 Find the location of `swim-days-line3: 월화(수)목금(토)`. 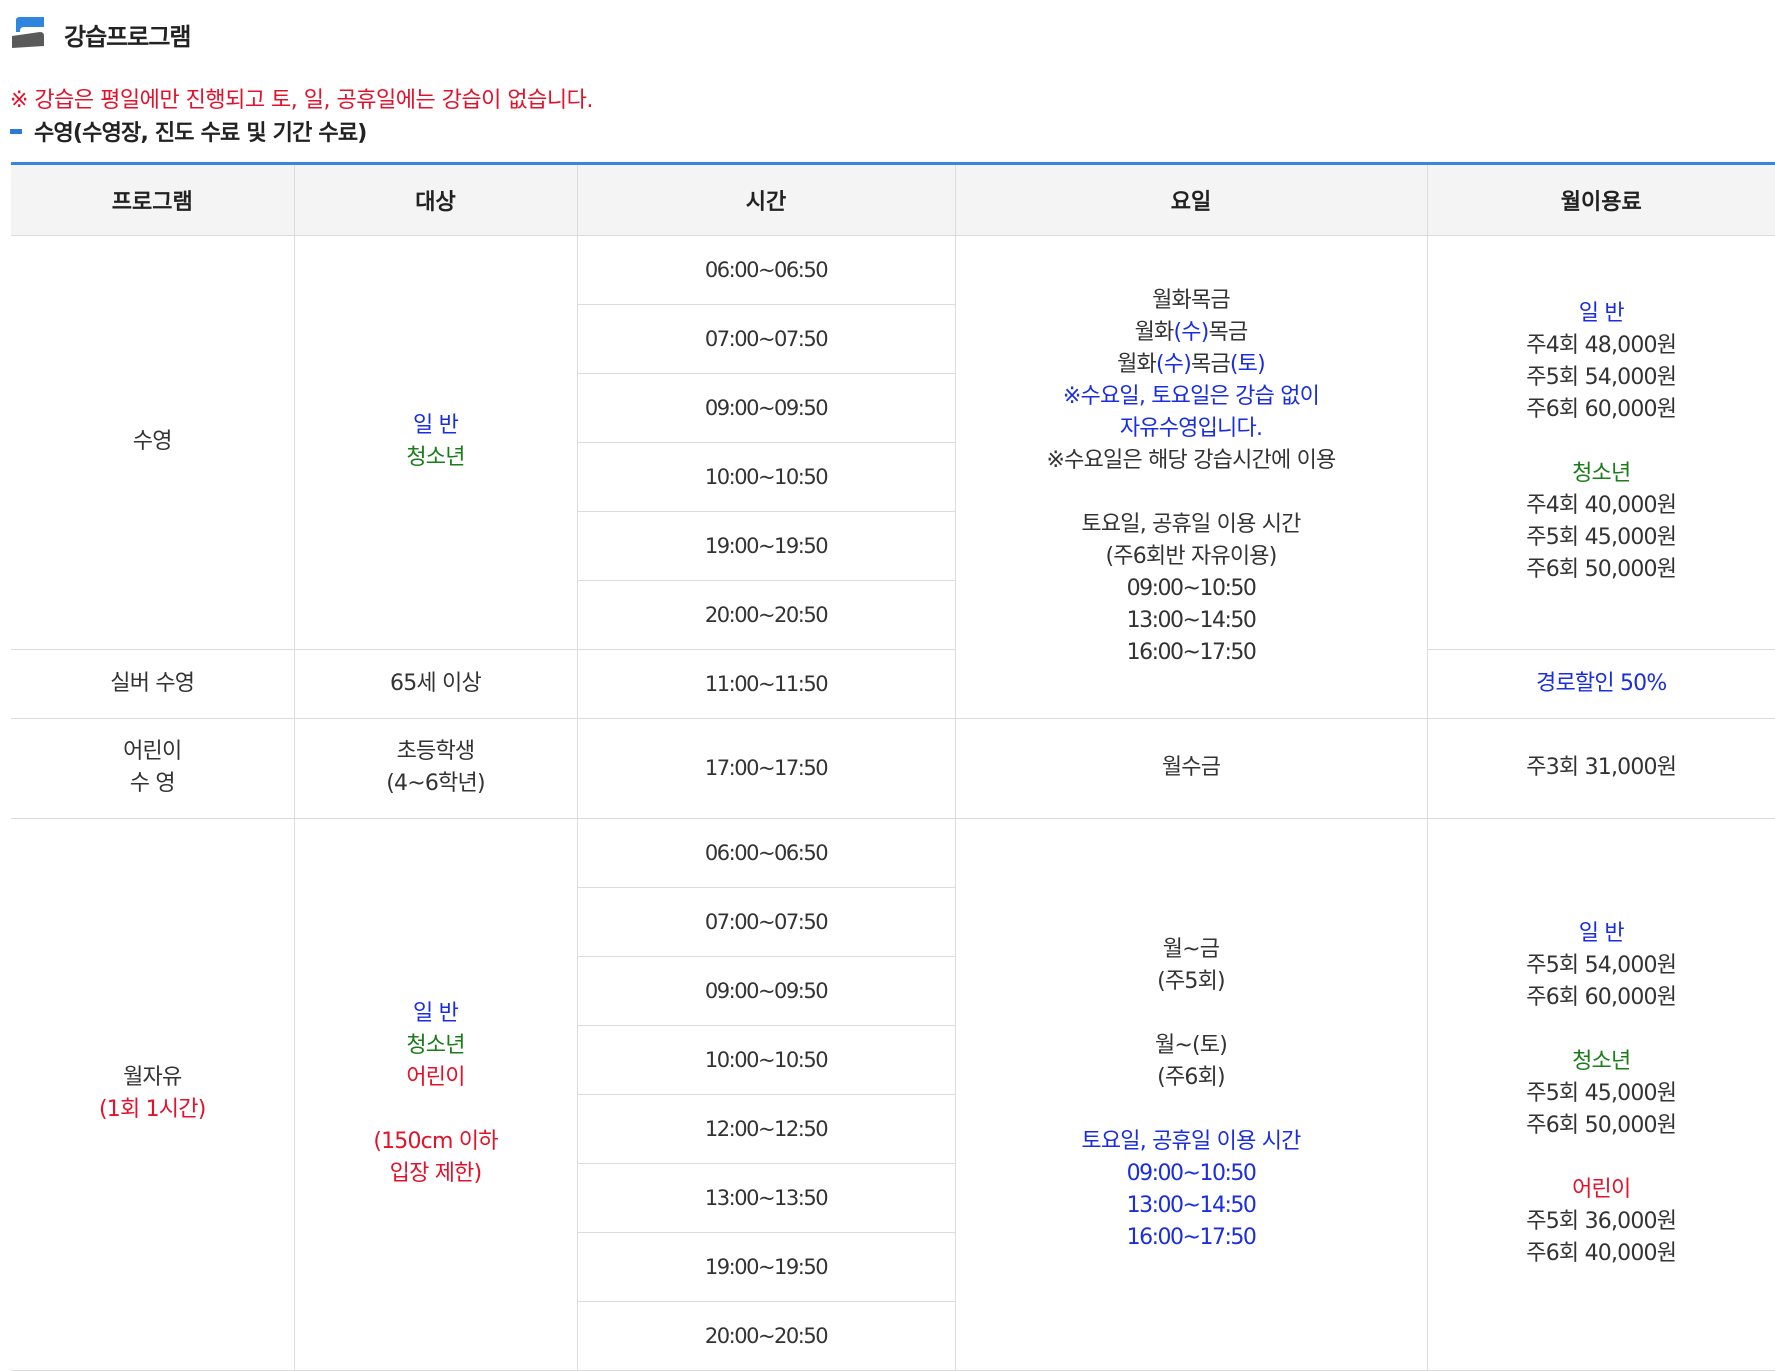

swim-days-line3: 월화(수)목금(토) is located at coordinates (1191, 365).